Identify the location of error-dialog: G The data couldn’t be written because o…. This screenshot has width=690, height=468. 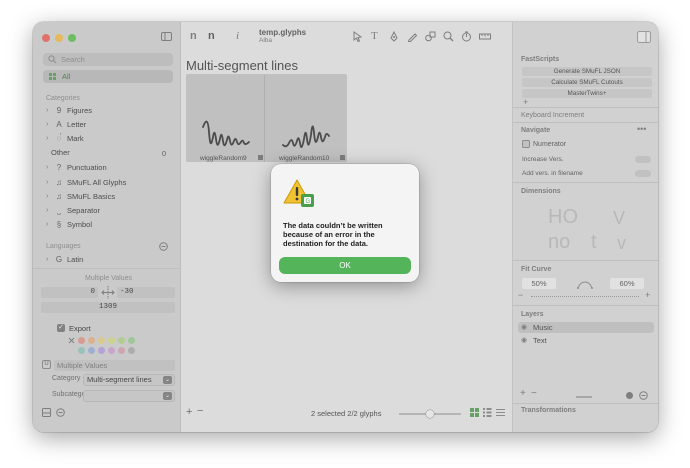
(345, 223).